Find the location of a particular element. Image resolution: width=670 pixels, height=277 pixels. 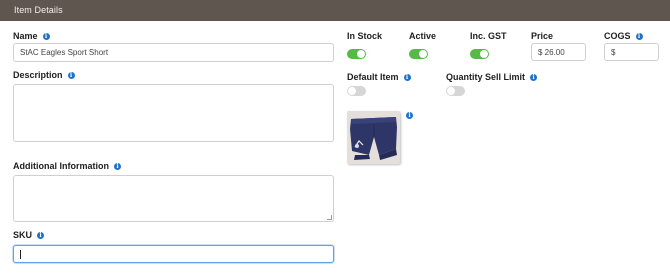

resize-grip is located at coordinates (329, 217).